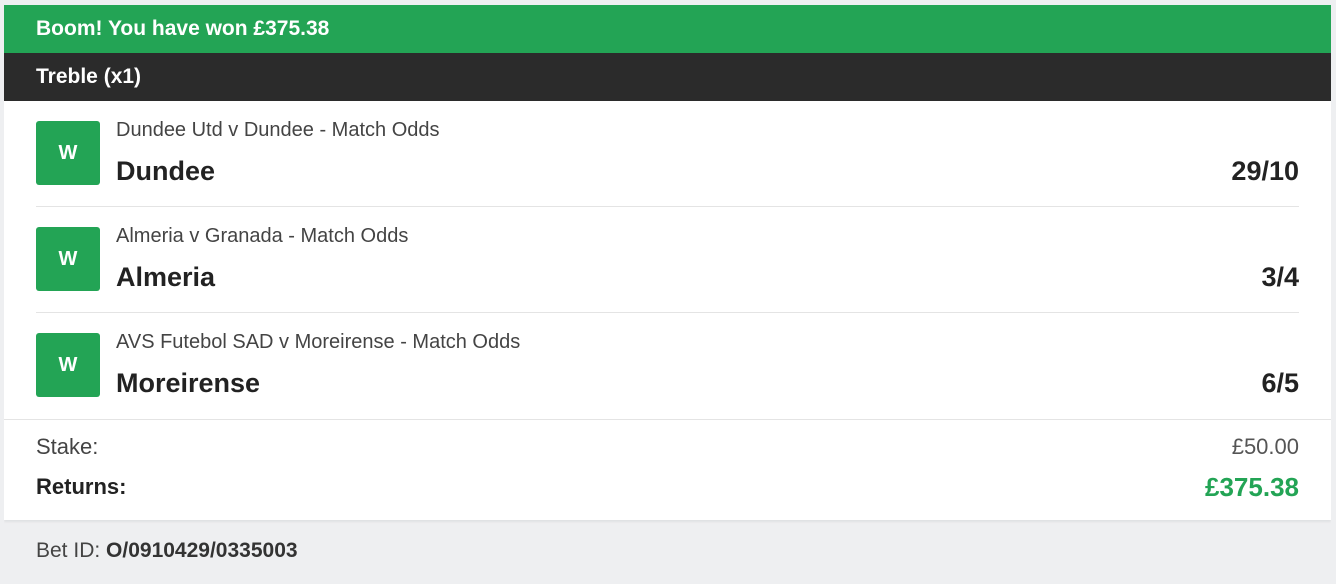 Image resolution: width=1336 pixels, height=584 pixels. I want to click on returns-label: Returns:, so click(81, 486).